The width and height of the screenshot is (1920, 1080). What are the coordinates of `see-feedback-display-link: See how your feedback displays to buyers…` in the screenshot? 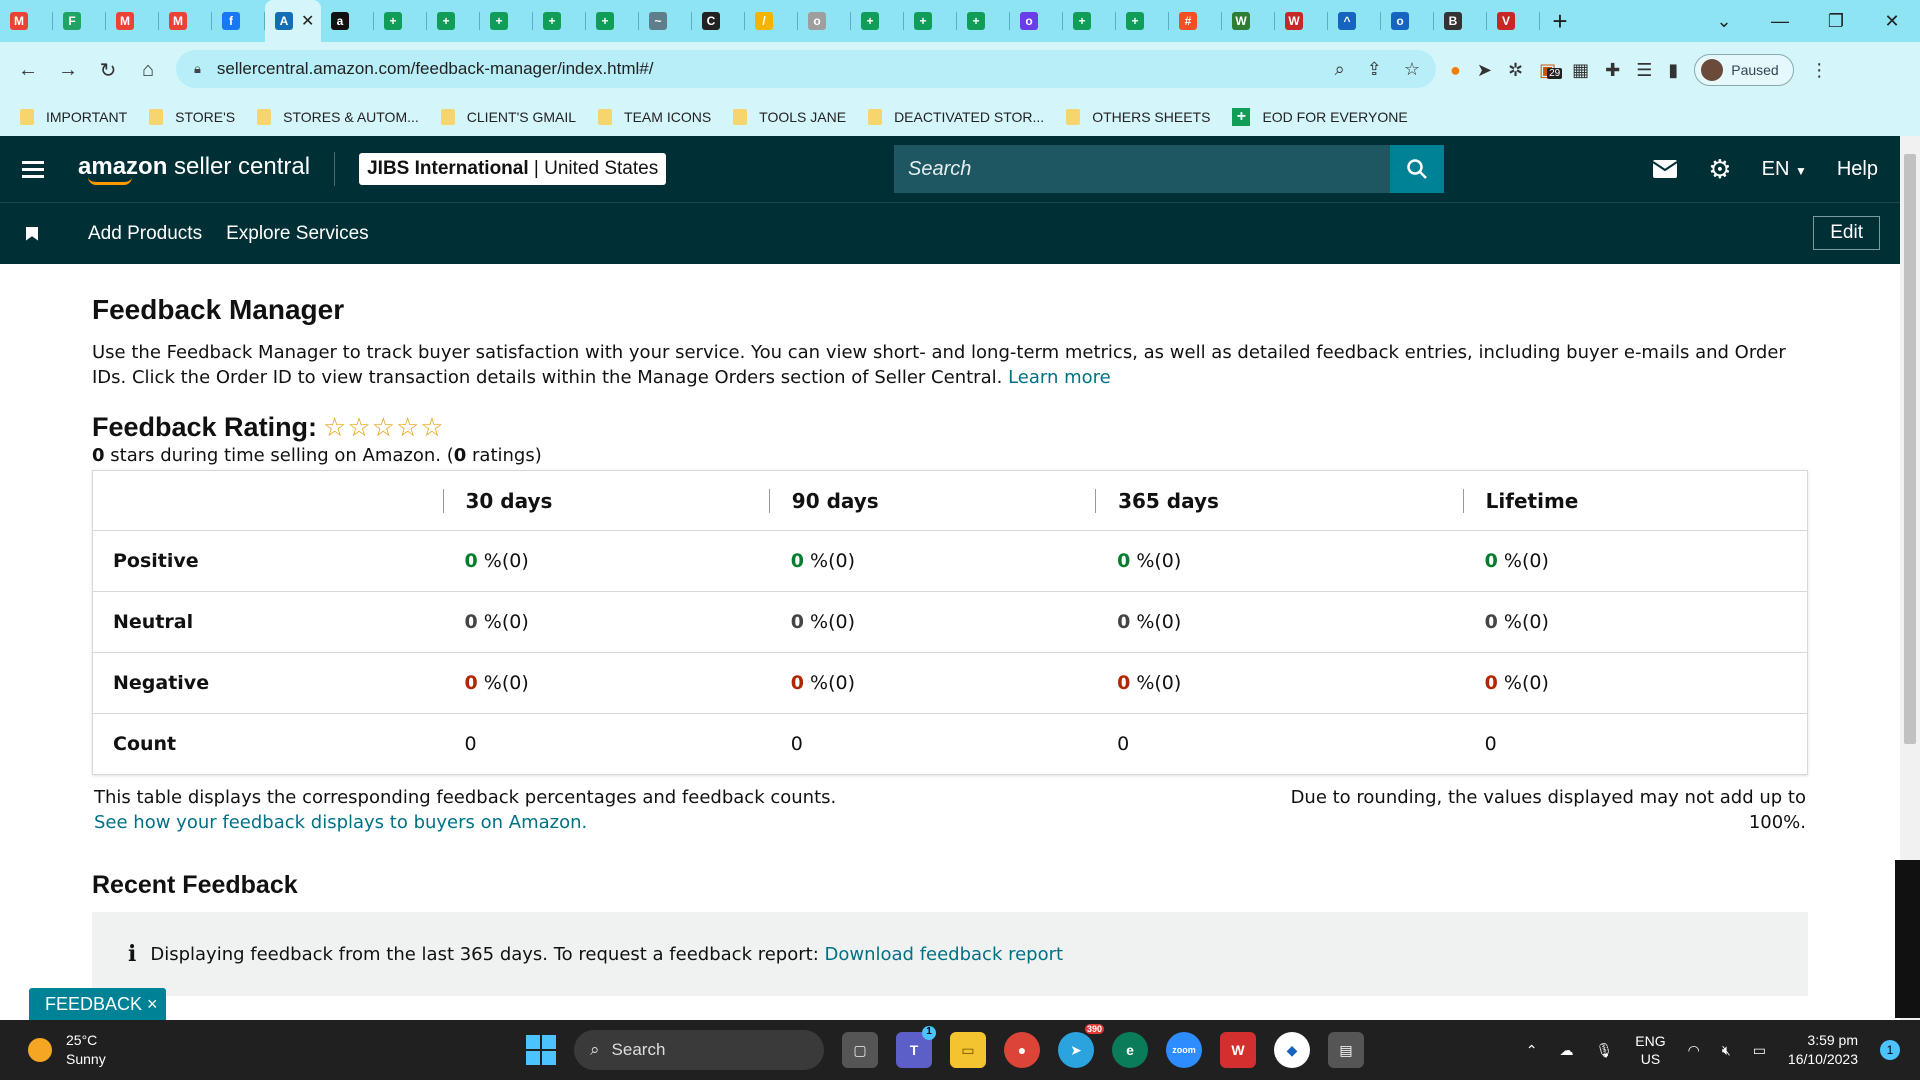 It's located at (340, 822).